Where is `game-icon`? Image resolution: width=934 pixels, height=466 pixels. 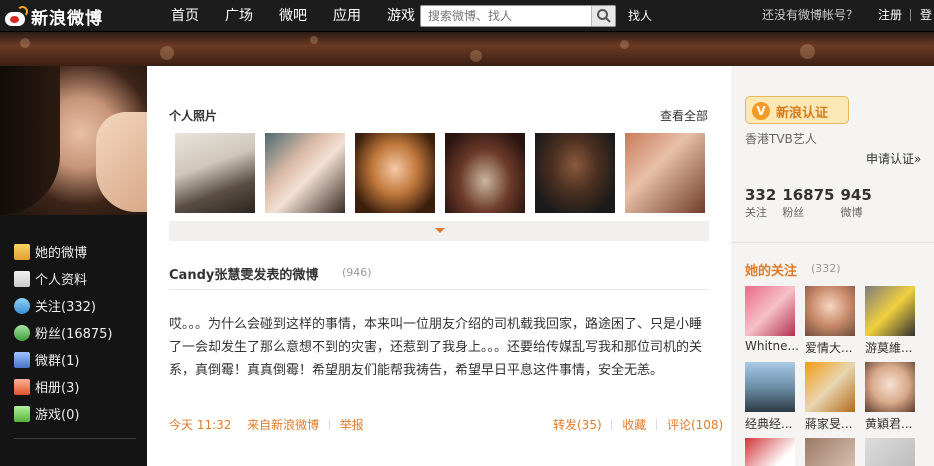 game-icon is located at coordinates (22, 413).